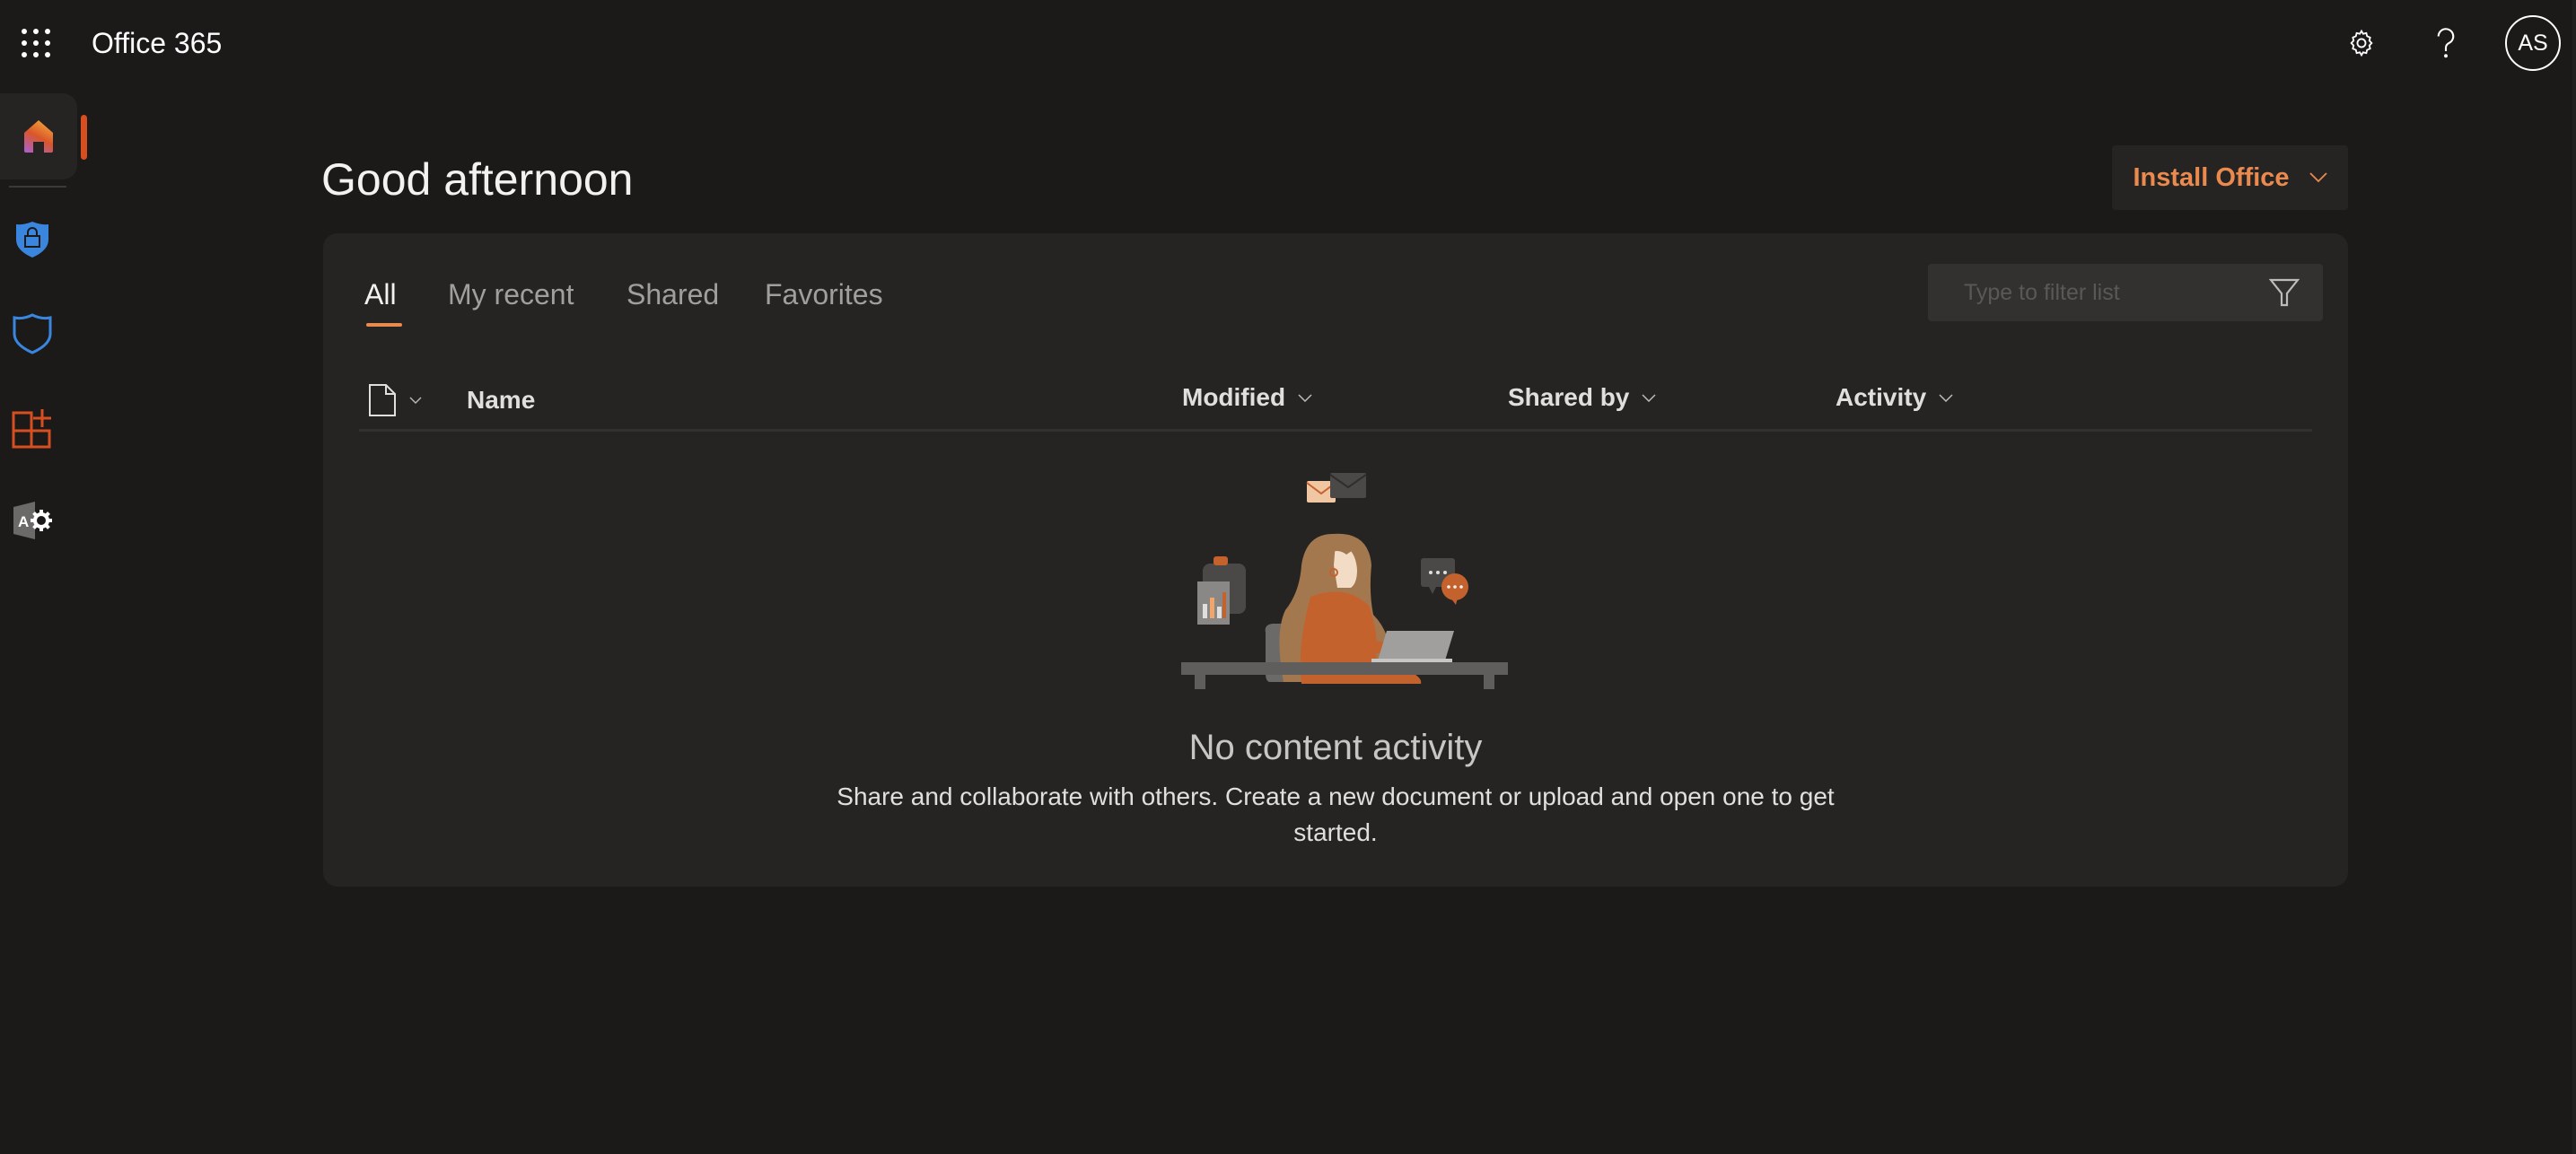 The height and width of the screenshot is (1154, 2576). Describe the element at coordinates (2211, 177) in the screenshot. I see `install-office-label: Install Office` at that location.